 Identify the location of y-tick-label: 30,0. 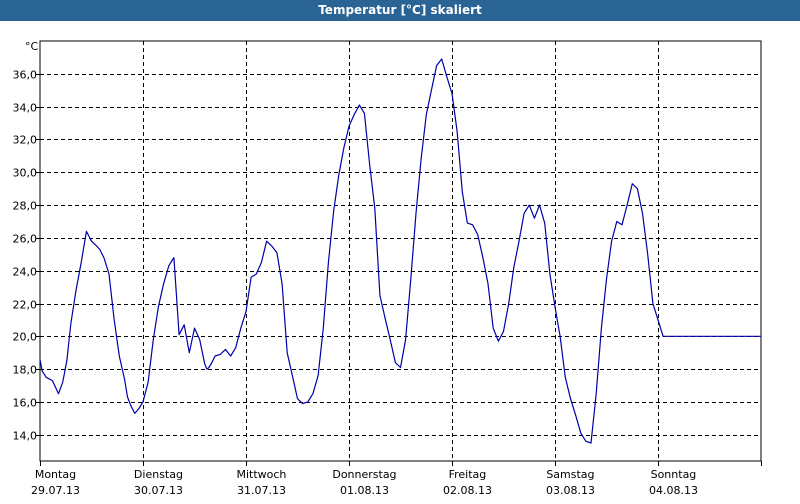
(25, 173).